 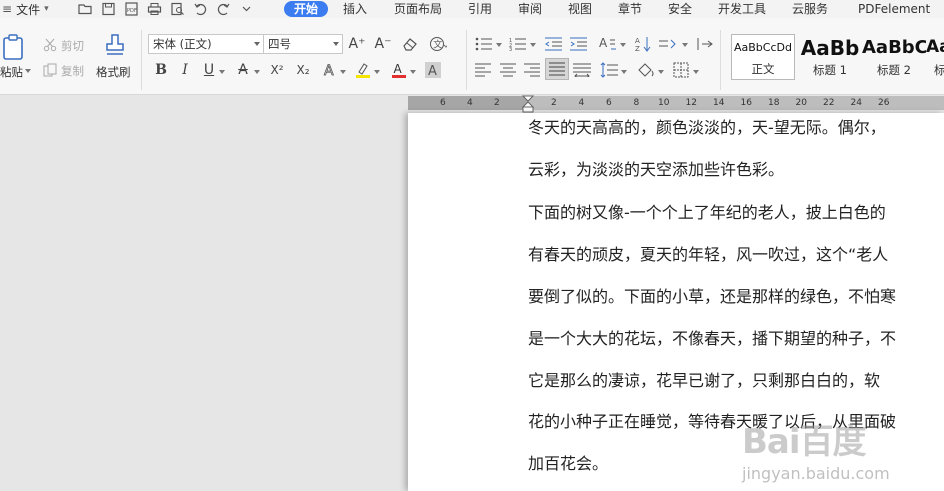 What do you see at coordinates (161, 70) in the screenshot?
I see `bold-button: B` at bounding box center [161, 70].